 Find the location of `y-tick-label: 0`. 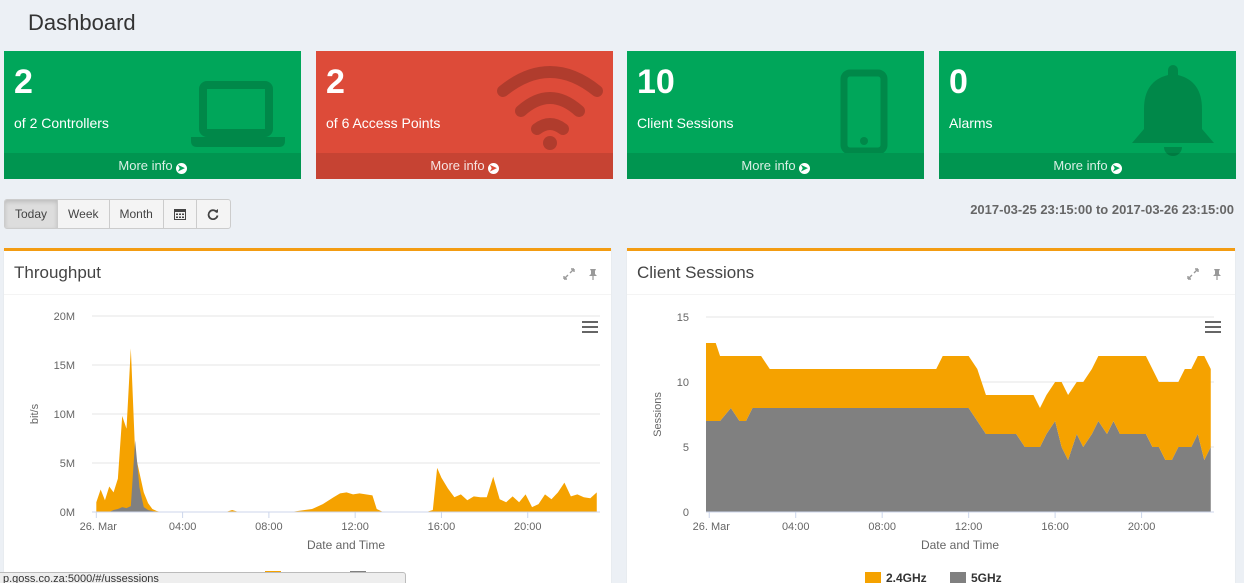

y-tick-label: 0 is located at coordinates (686, 513).